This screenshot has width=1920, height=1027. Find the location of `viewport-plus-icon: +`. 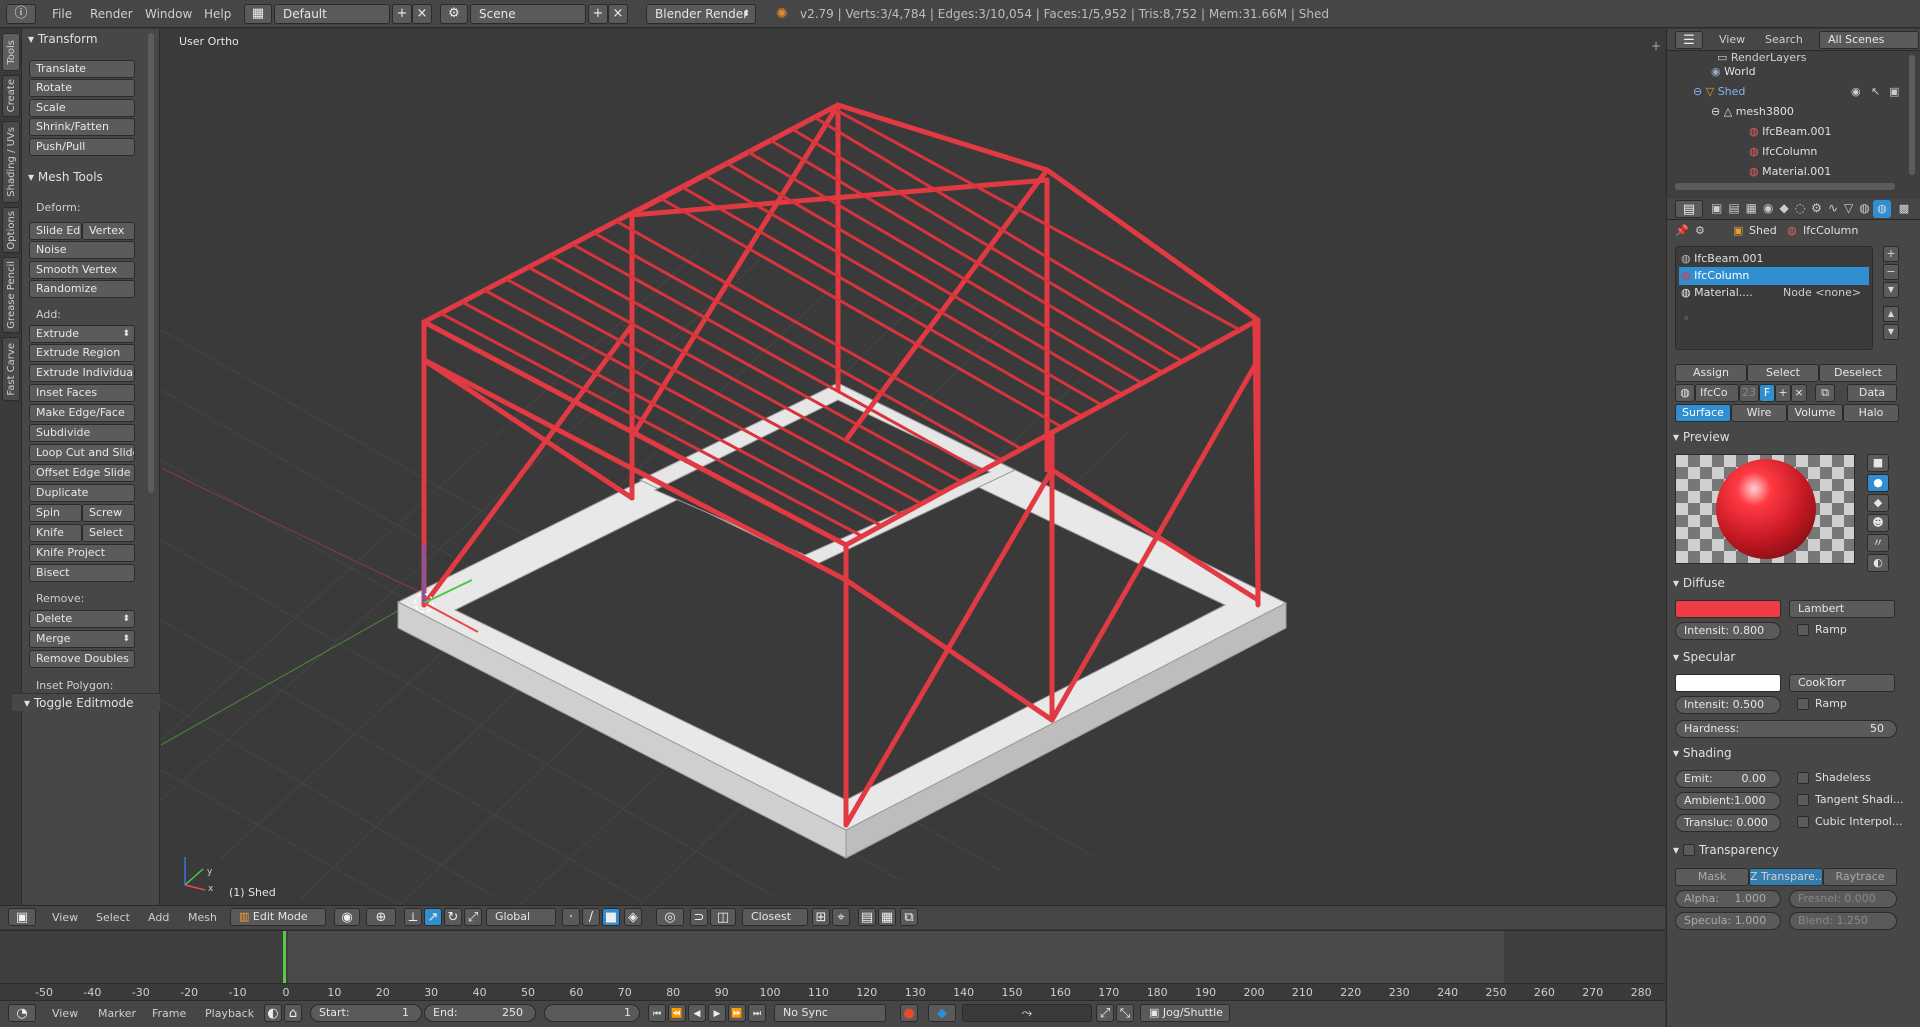

viewport-plus-icon: + is located at coordinates (1656, 46).